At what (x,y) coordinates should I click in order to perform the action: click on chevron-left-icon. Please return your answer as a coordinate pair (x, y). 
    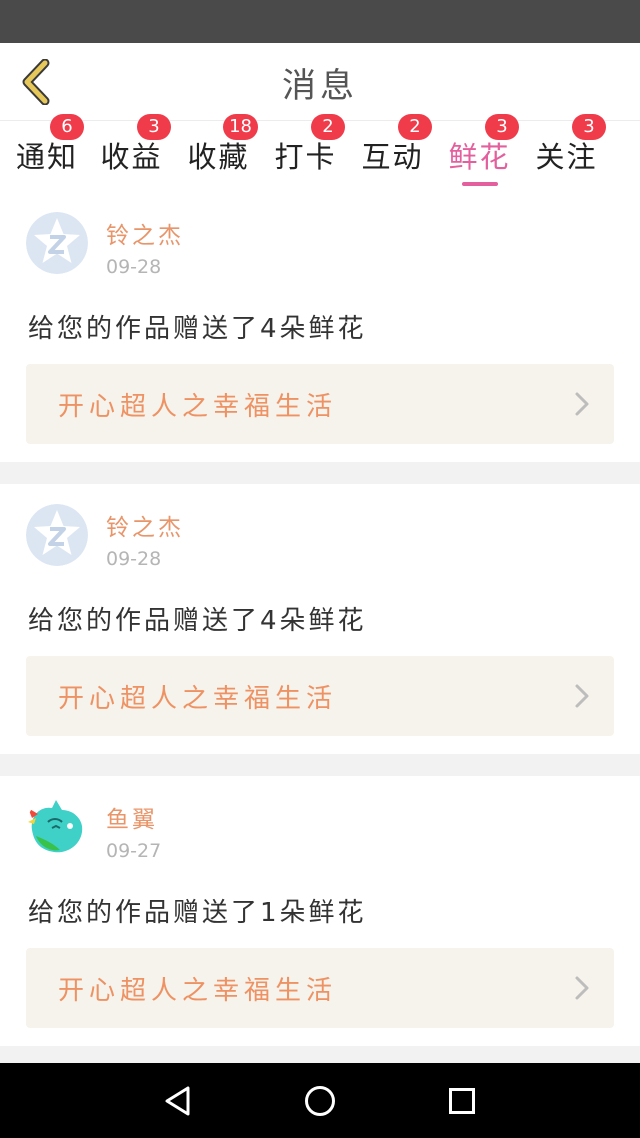
    Looking at the image, I should click on (36, 82).